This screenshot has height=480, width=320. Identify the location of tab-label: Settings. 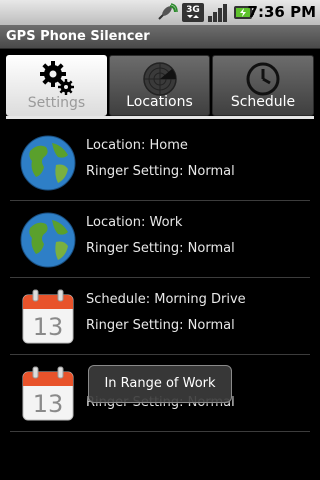
(56, 103).